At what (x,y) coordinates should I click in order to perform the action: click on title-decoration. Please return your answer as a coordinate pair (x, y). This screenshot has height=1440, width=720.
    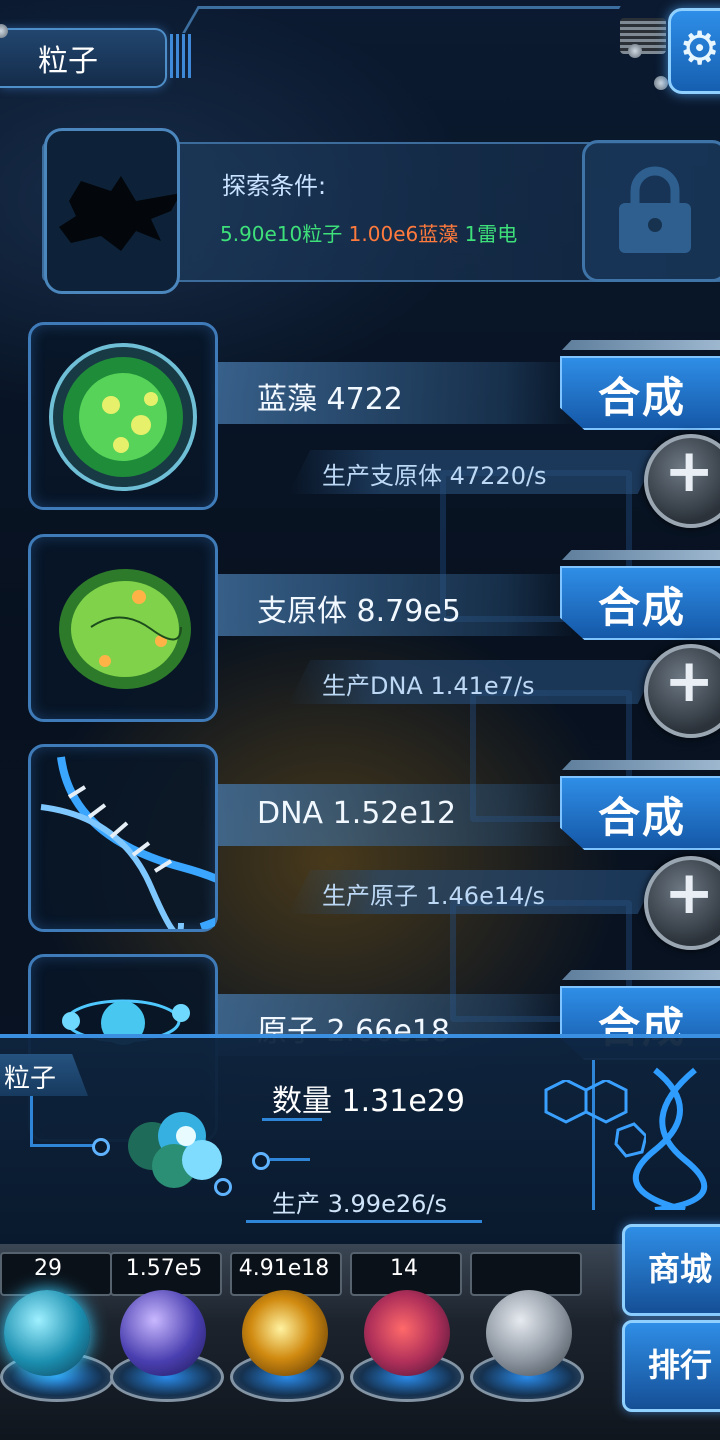
    Looking at the image, I should click on (181, 56).